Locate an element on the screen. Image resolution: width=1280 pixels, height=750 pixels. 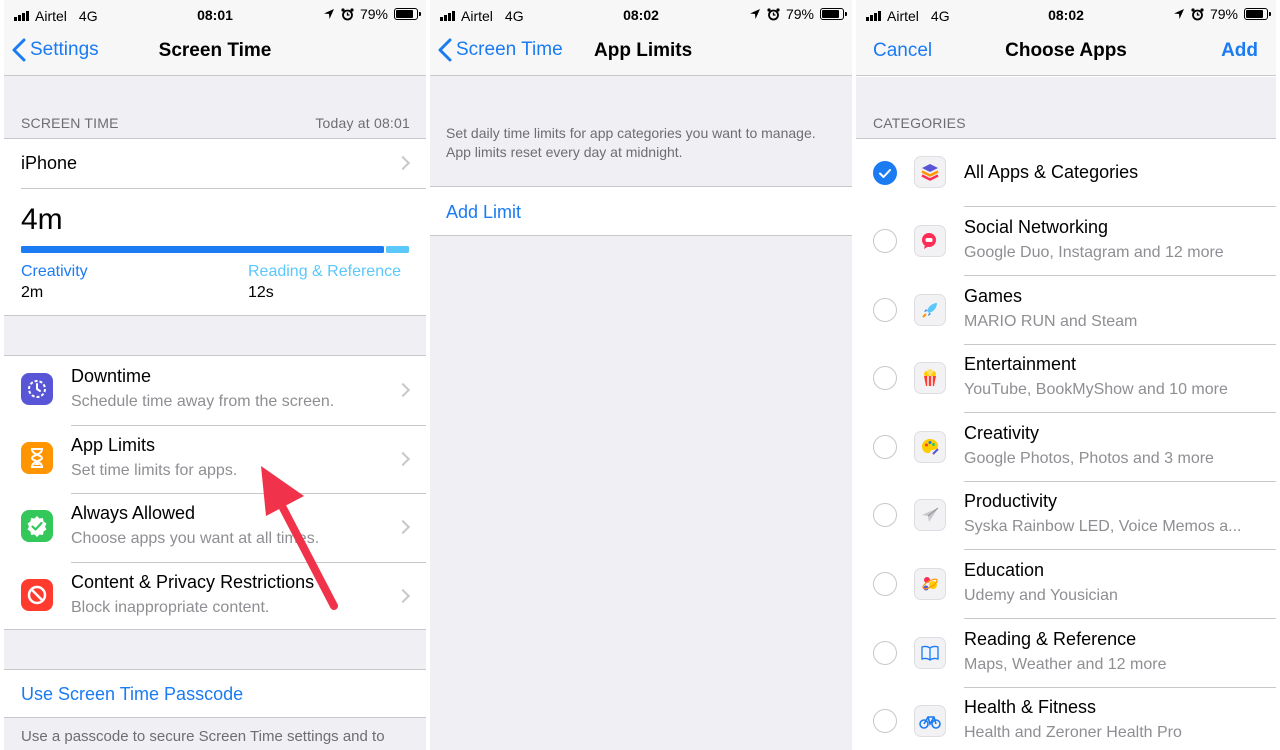
row-title: Education is located at coordinates (1004, 570).